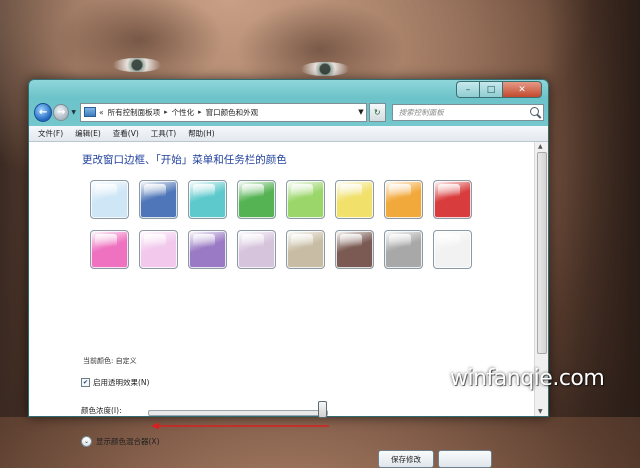 The width and height of the screenshot is (640, 468). What do you see at coordinates (465, 459) in the screenshot?
I see `cancel-button` at bounding box center [465, 459].